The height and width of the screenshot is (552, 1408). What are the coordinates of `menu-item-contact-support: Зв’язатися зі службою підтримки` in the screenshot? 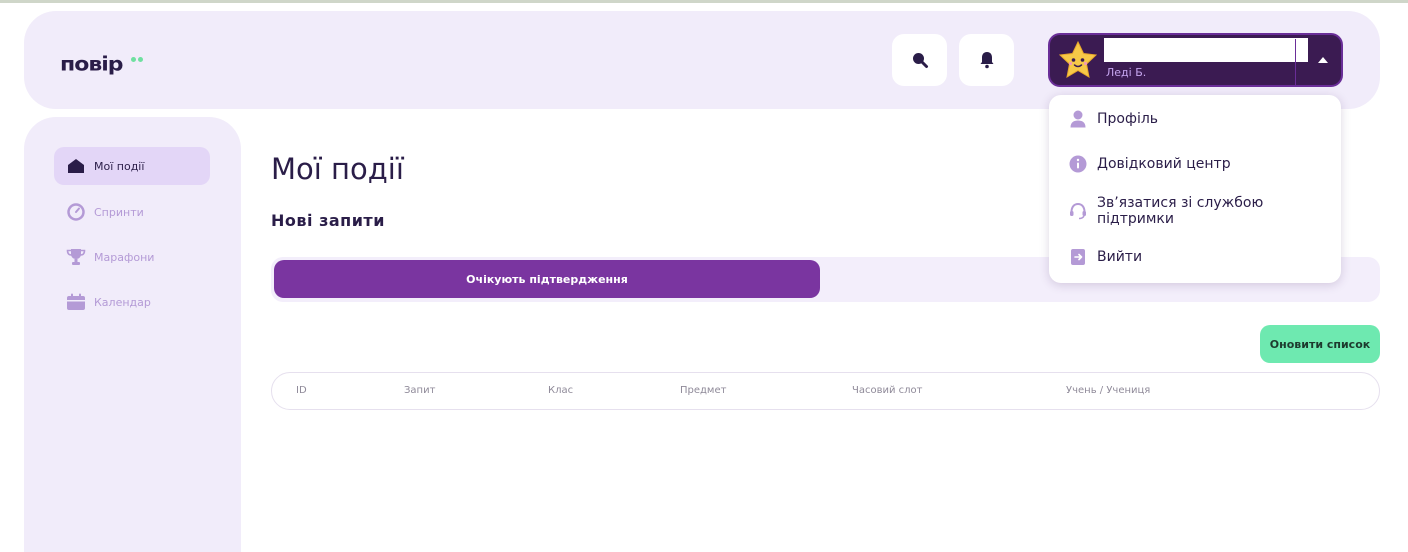 It's located at (1205, 211).